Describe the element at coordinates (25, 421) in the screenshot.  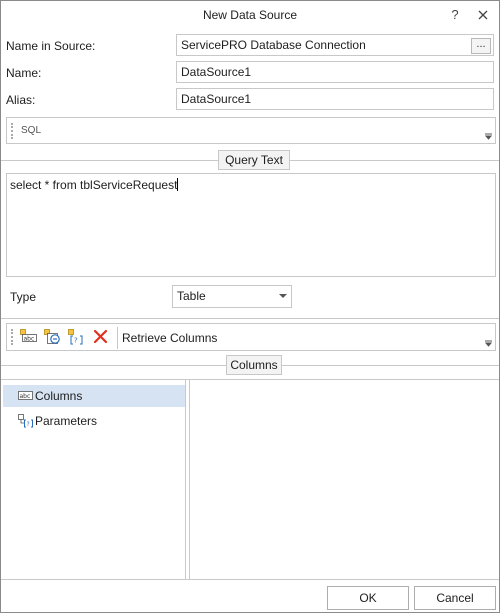
I see `parameters-icon: ?` at that location.